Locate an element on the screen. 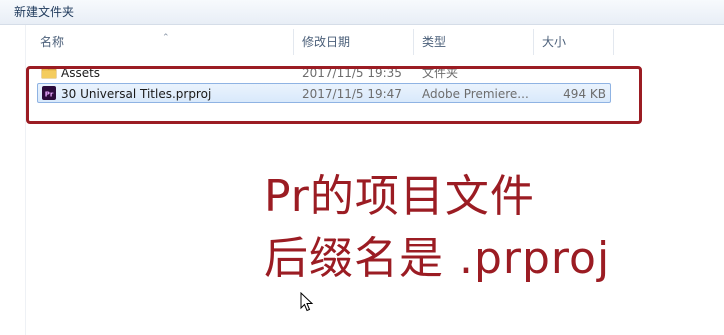  premiere-pro-file-icon: Pr is located at coordinates (49, 93).